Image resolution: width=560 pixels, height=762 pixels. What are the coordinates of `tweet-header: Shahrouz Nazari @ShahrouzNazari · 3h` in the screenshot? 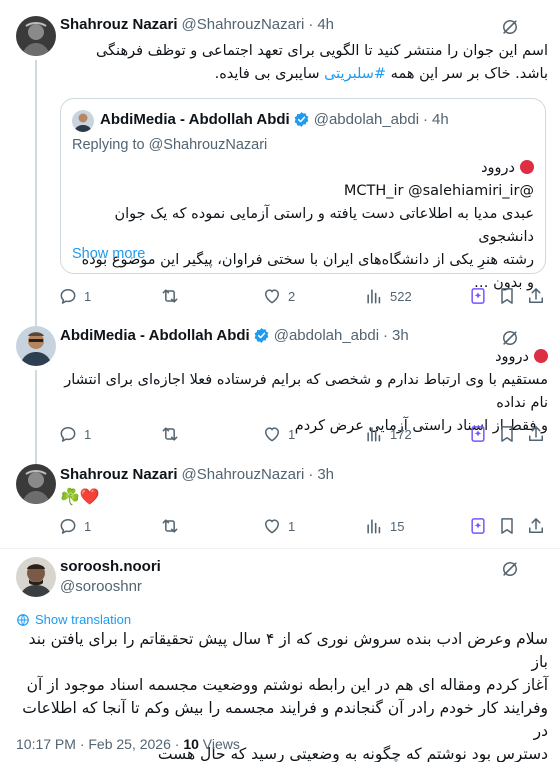 It's located at (197, 474).